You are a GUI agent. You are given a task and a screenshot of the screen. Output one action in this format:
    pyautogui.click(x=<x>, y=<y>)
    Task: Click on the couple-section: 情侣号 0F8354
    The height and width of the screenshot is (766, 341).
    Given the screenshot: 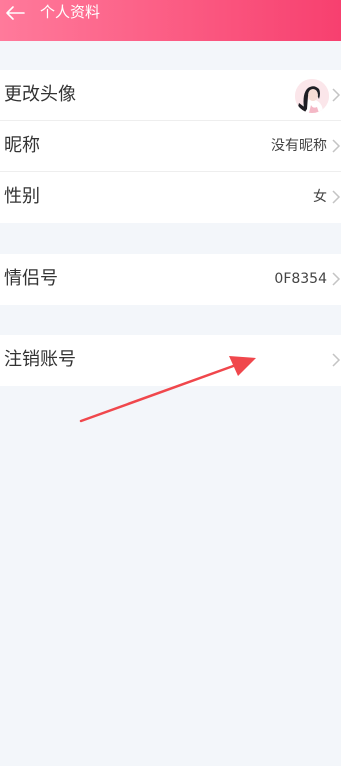 What is the action you would take?
    pyautogui.click(x=170, y=279)
    